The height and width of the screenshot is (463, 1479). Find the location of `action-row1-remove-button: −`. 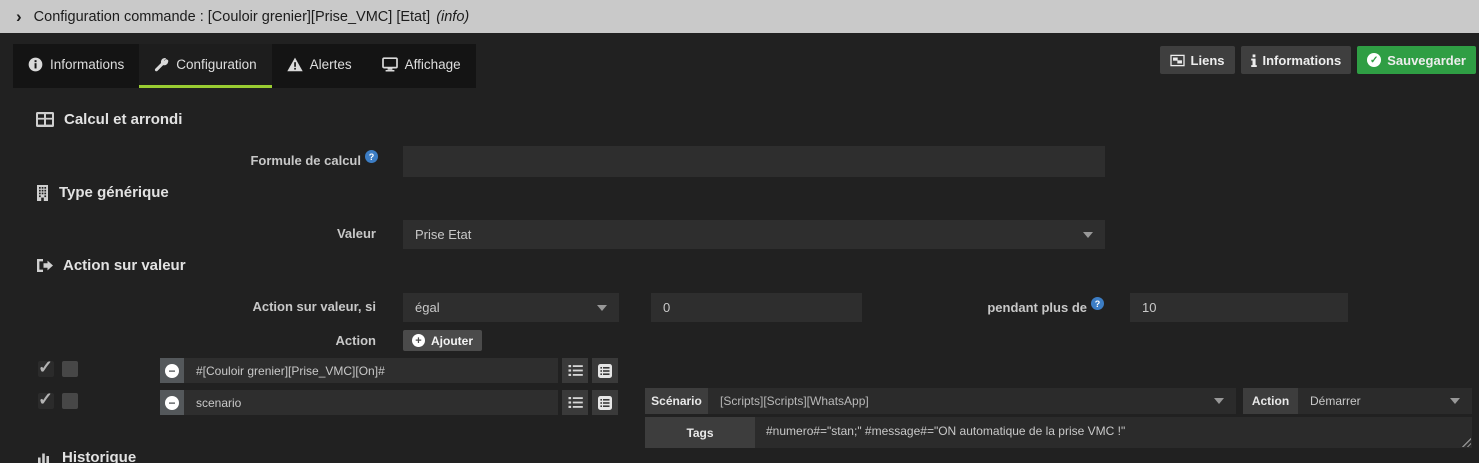

action-row1-remove-button: − is located at coordinates (172, 370).